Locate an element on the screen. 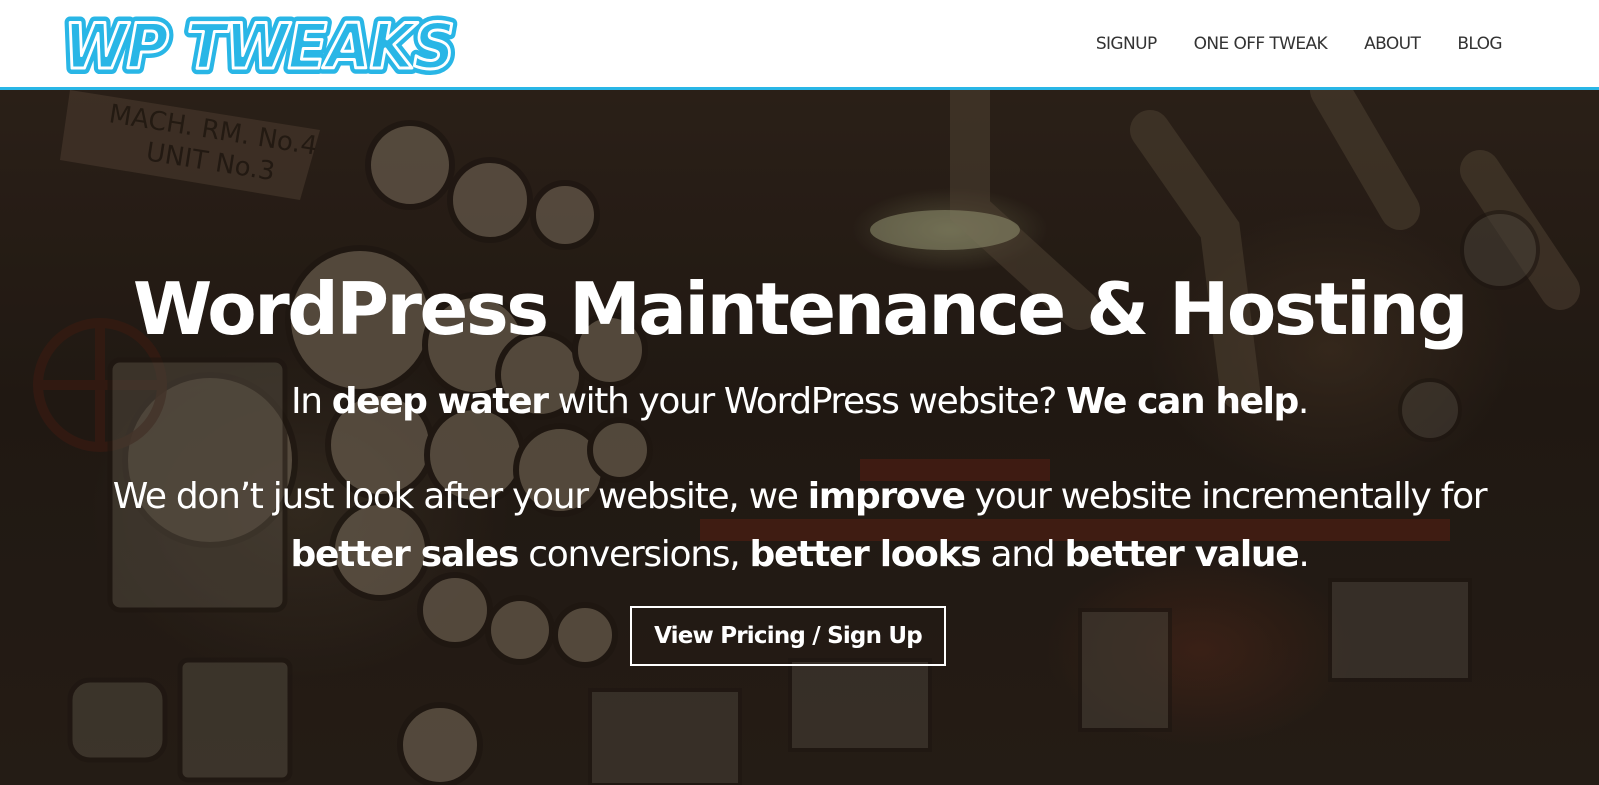 The width and height of the screenshot is (1599, 785). nav-signup: SIGNUP is located at coordinates (1126, 44).